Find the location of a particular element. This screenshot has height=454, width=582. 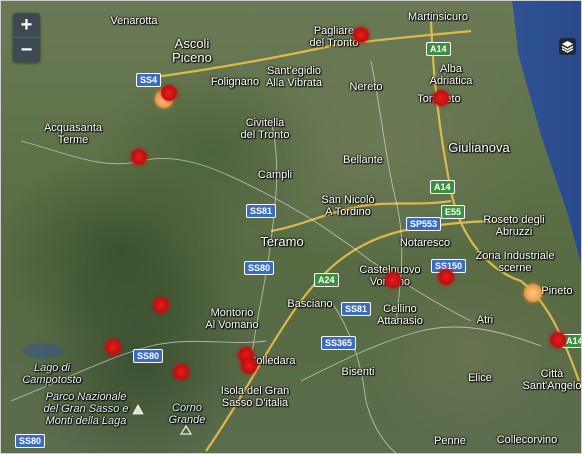

place-venarotta: Venarotta is located at coordinates (134, 21).